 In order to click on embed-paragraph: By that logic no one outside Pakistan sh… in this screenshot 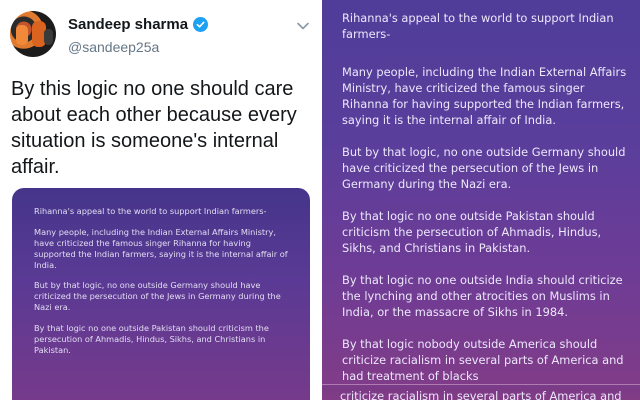, I will do `click(151, 338)`.